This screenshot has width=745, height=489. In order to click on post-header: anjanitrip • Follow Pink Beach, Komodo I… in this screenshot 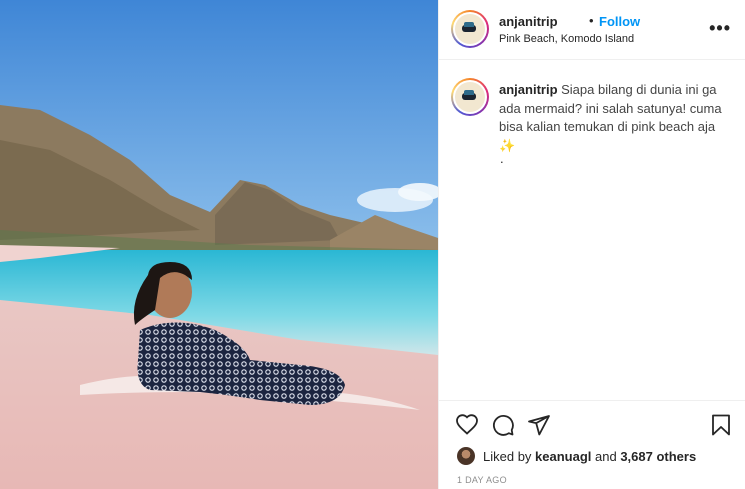, I will do `click(592, 30)`.